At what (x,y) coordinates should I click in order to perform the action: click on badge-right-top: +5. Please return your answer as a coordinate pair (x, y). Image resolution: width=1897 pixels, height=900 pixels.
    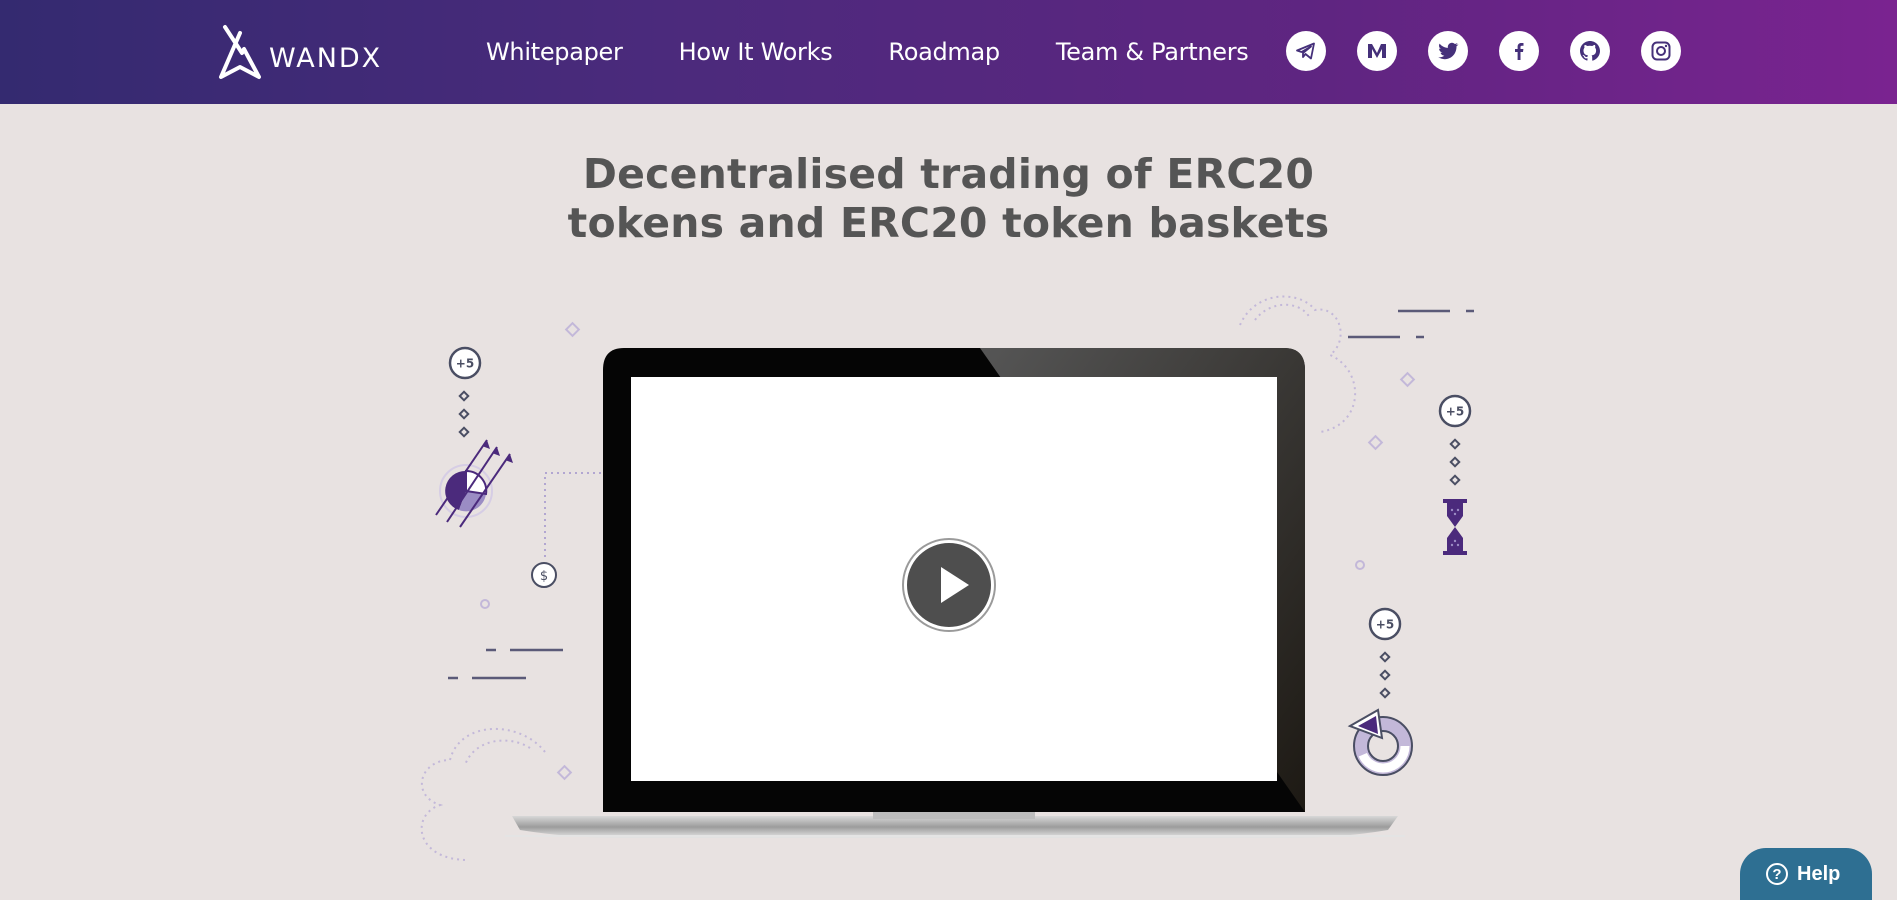
    Looking at the image, I should click on (1455, 411).